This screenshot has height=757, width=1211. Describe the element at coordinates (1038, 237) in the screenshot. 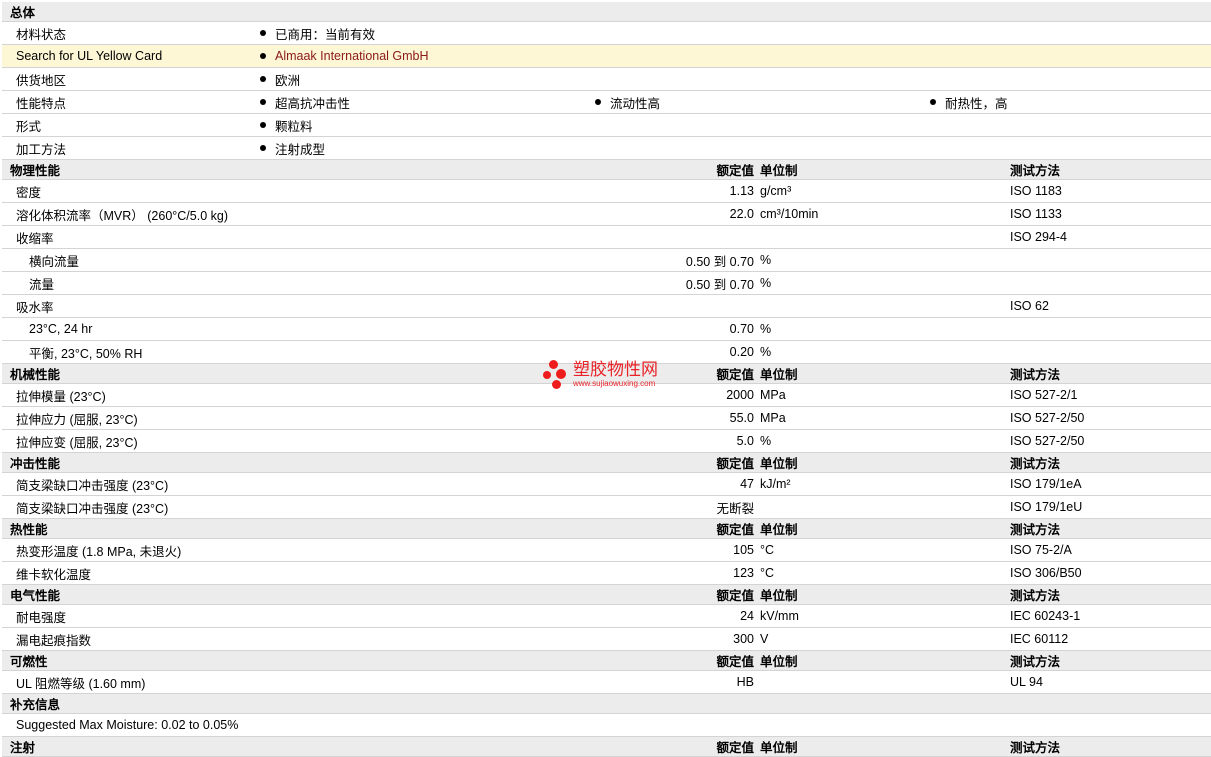

I see `property-test-method: ISO 294-4` at that location.